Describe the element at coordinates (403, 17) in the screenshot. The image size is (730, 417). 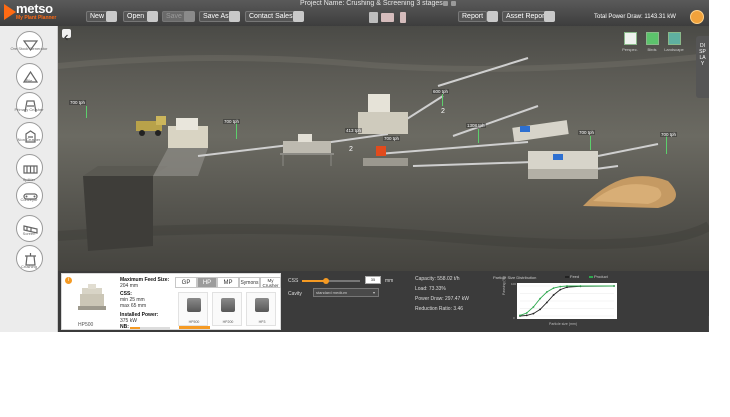
I see `clear-icon` at that location.